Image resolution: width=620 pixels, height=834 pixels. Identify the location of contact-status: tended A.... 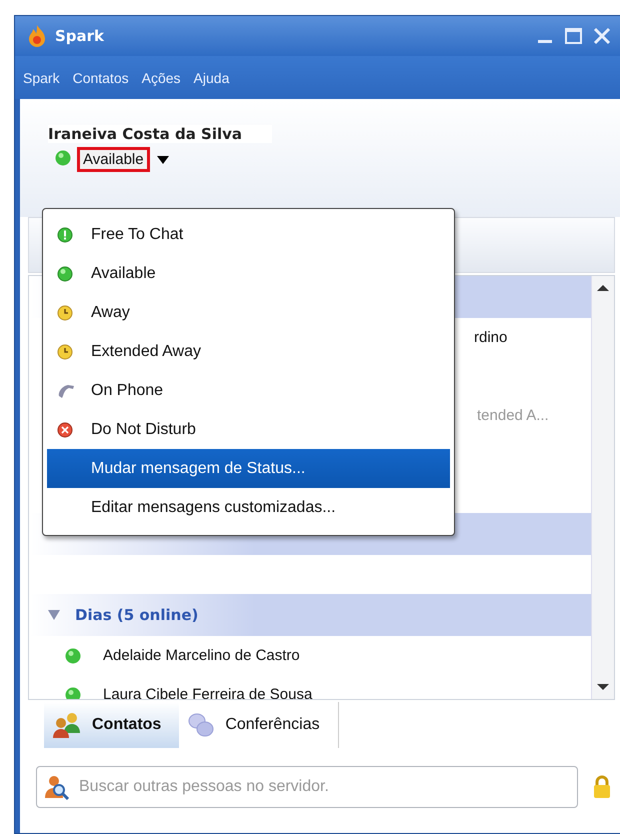
(513, 415).